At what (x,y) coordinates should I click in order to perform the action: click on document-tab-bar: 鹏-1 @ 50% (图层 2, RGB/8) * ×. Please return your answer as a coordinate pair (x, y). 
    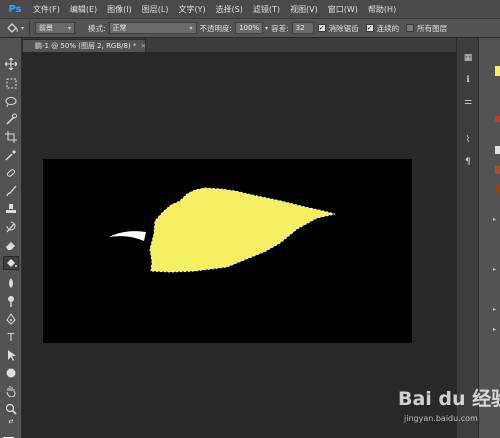
    Looking at the image, I should click on (239, 45).